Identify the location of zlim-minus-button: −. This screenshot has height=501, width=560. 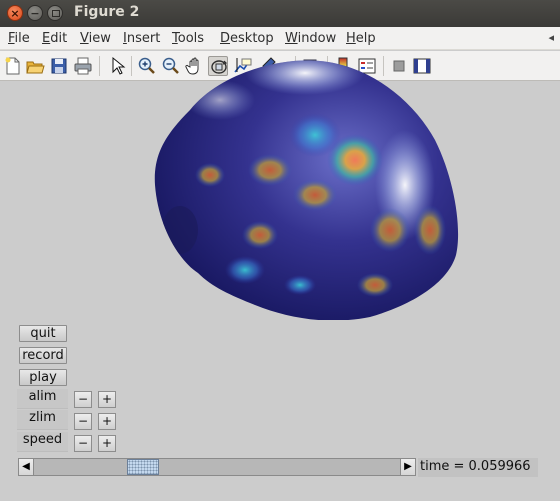
(83, 421).